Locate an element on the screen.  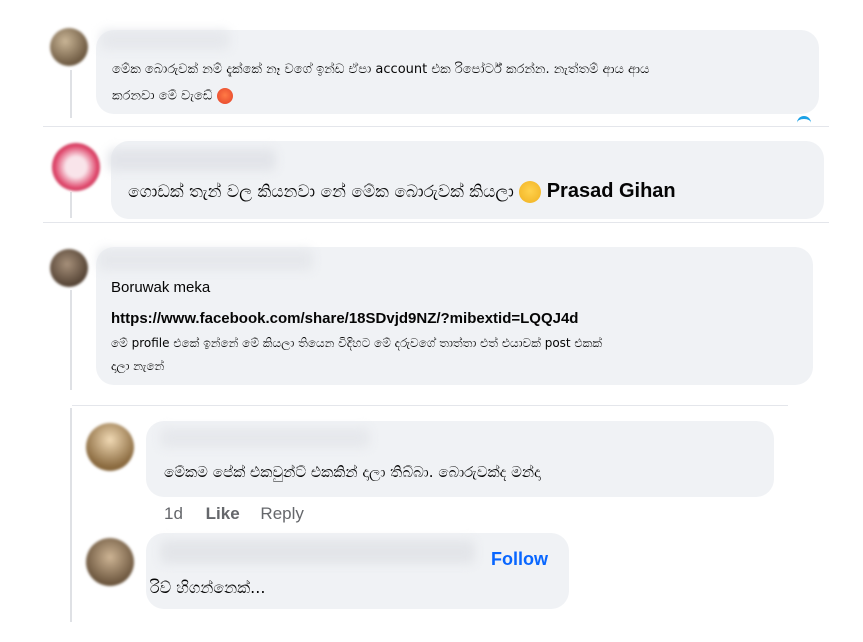
comment-meta: 1d Like Reply is located at coordinates (234, 514).